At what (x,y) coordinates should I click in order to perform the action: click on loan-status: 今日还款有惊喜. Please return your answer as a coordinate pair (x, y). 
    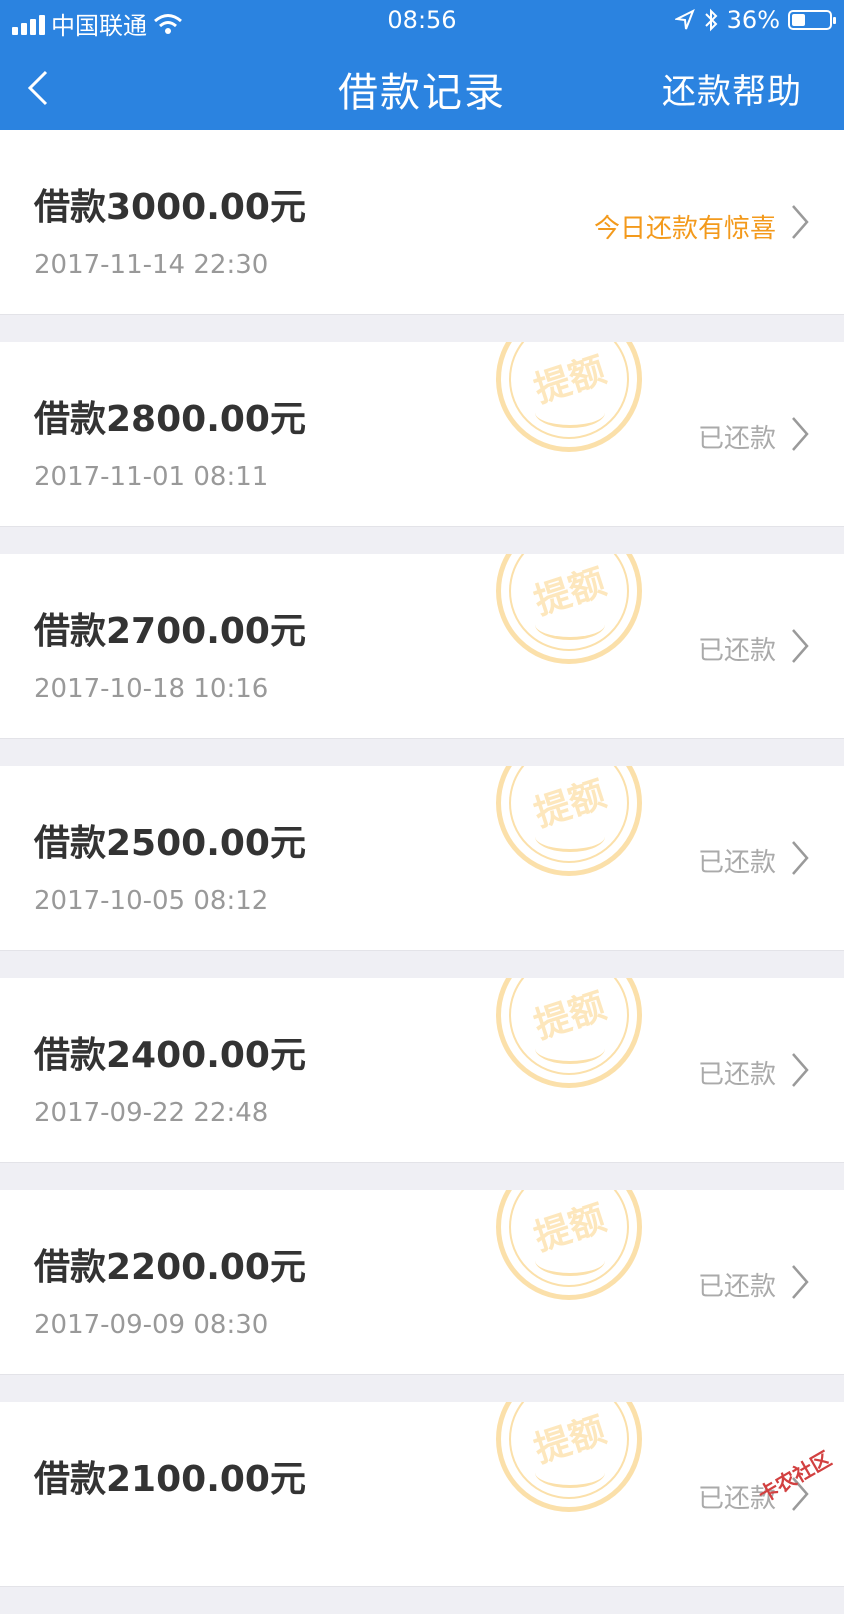
    Looking at the image, I should click on (684, 229).